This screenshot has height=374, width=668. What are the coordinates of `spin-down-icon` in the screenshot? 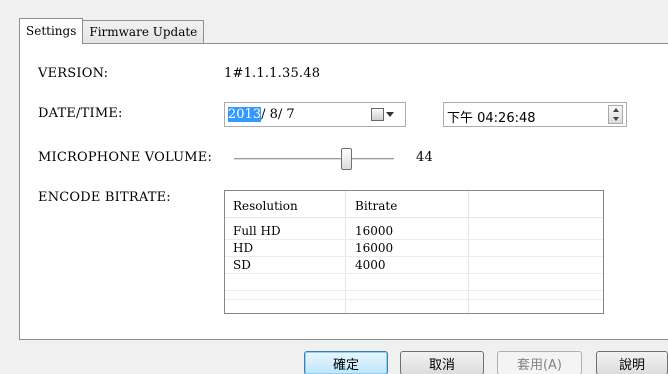 It's located at (615, 118).